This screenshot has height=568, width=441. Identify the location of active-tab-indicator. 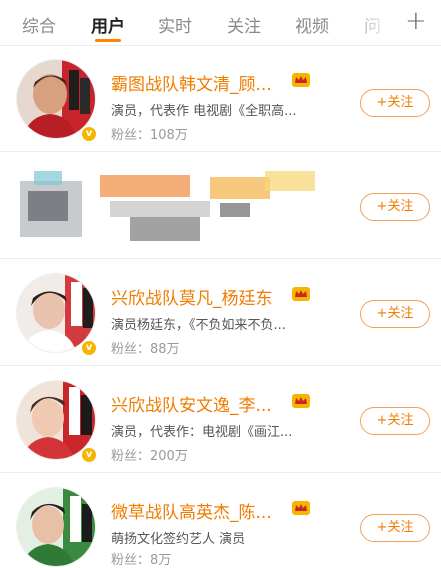
(108, 40).